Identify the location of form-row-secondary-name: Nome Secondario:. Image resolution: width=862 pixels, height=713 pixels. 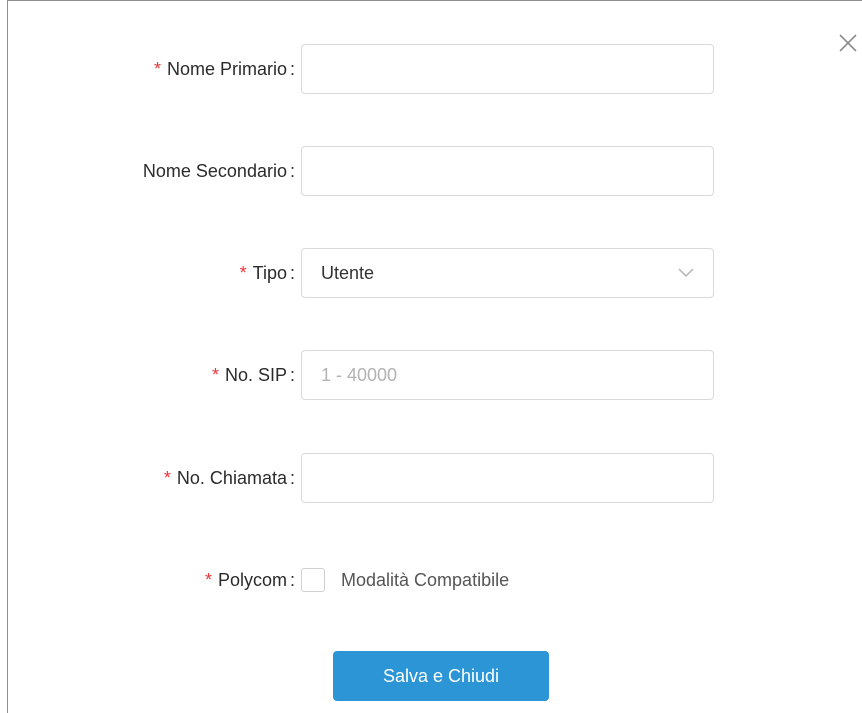
(435, 171).